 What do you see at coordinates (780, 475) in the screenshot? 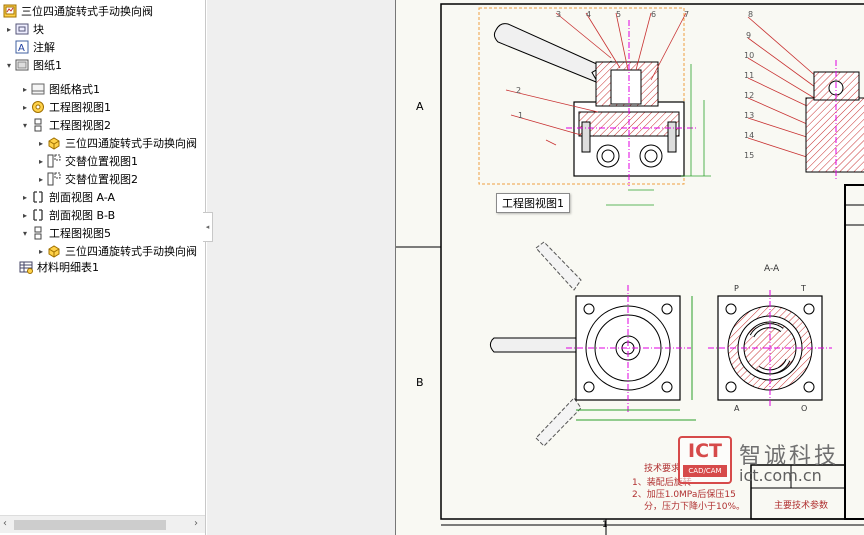
I see `watermark-url: ict.com.cn` at bounding box center [780, 475].